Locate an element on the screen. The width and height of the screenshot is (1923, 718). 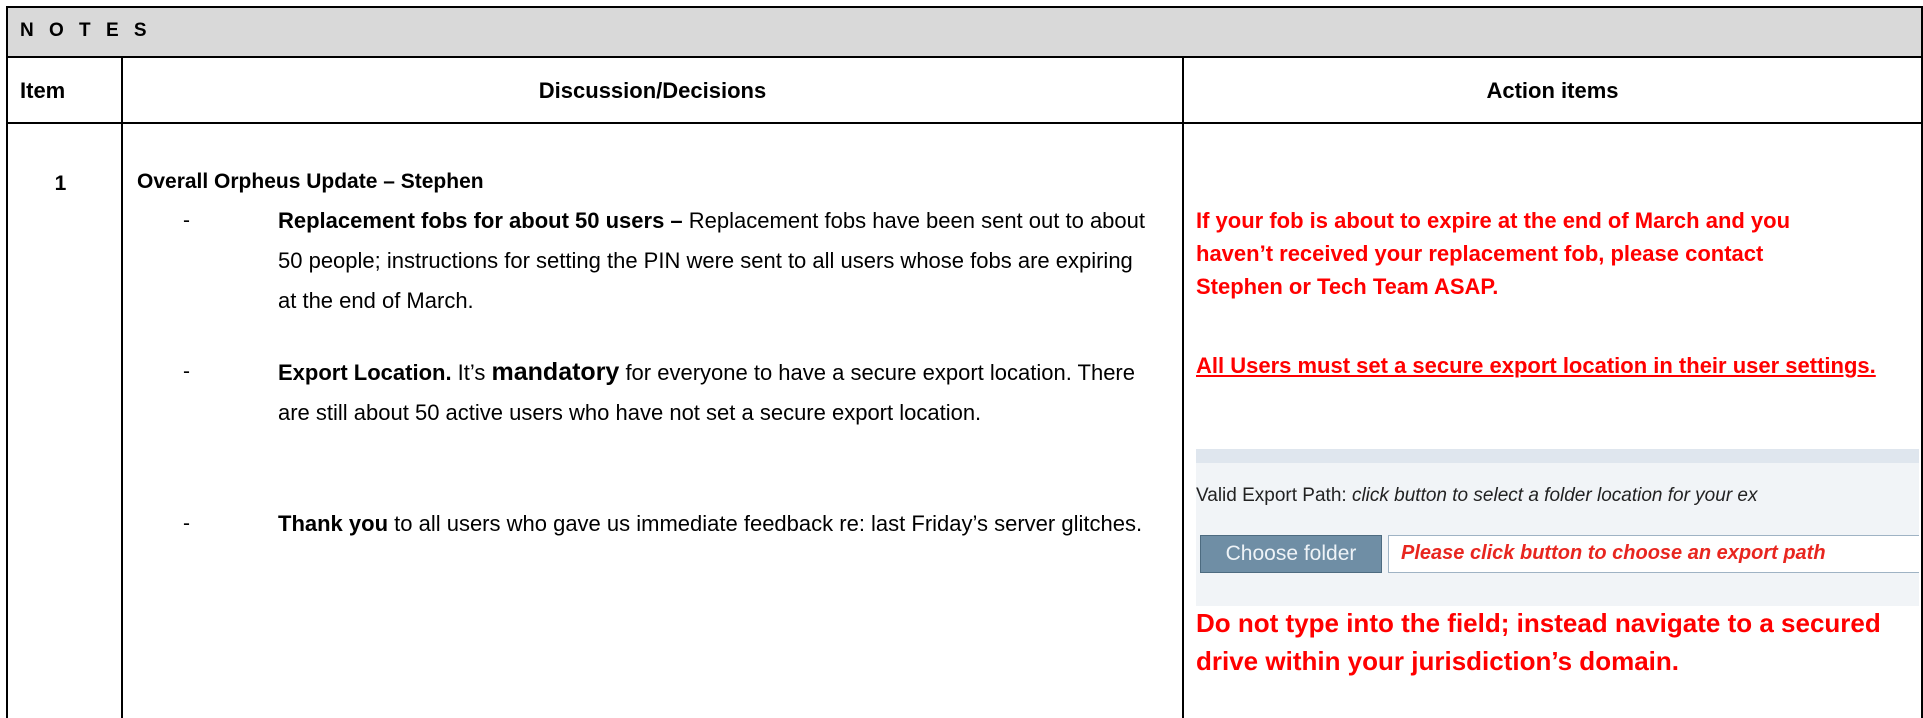
embed-top-bar is located at coordinates (1557, 456).